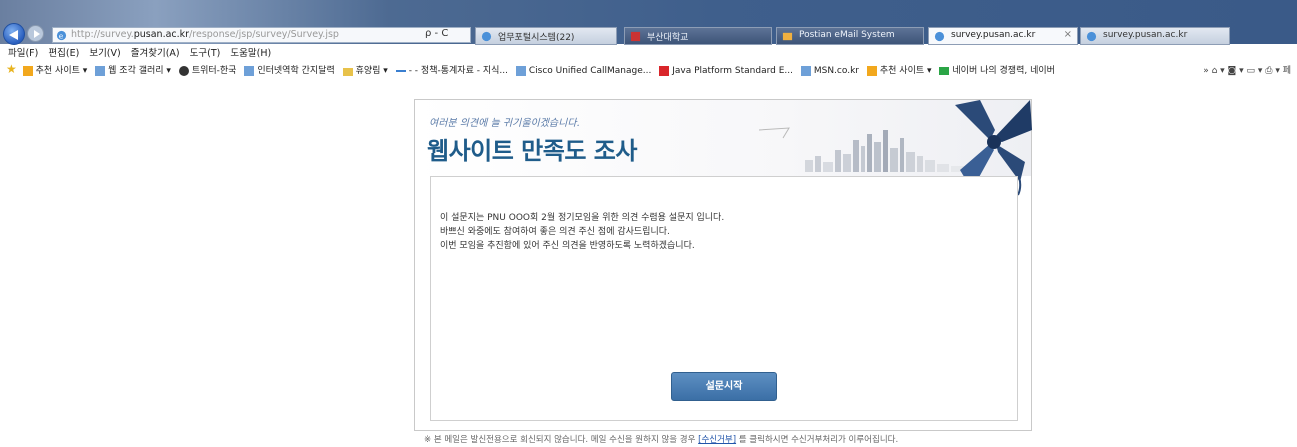  Describe the element at coordinates (817, 440) in the screenshot. I see `footer-text: 를 클릭하시면 수신거부처리가 이루어집니다.` at that location.